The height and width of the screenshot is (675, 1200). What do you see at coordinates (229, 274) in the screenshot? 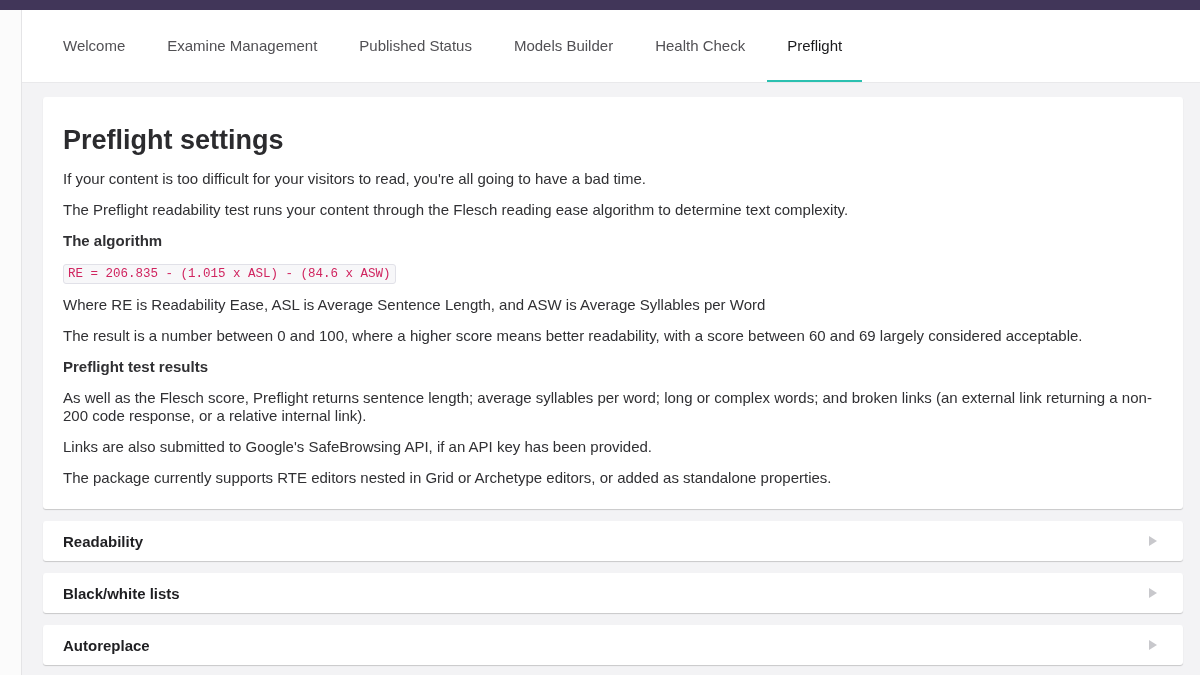
I see `code-snippet: RE = 206.835 - (1.015 x ASL) - (84.6 x ASW)` at bounding box center [229, 274].